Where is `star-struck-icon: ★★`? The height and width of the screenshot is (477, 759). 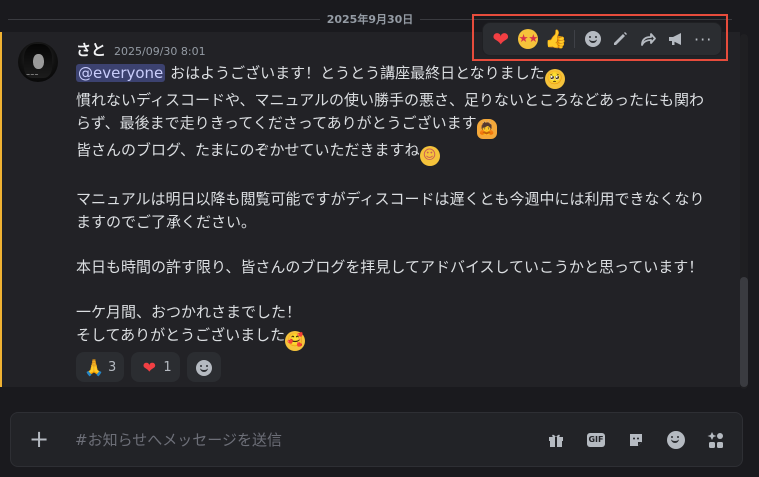 star-struck-icon: ★★ is located at coordinates (528, 39).